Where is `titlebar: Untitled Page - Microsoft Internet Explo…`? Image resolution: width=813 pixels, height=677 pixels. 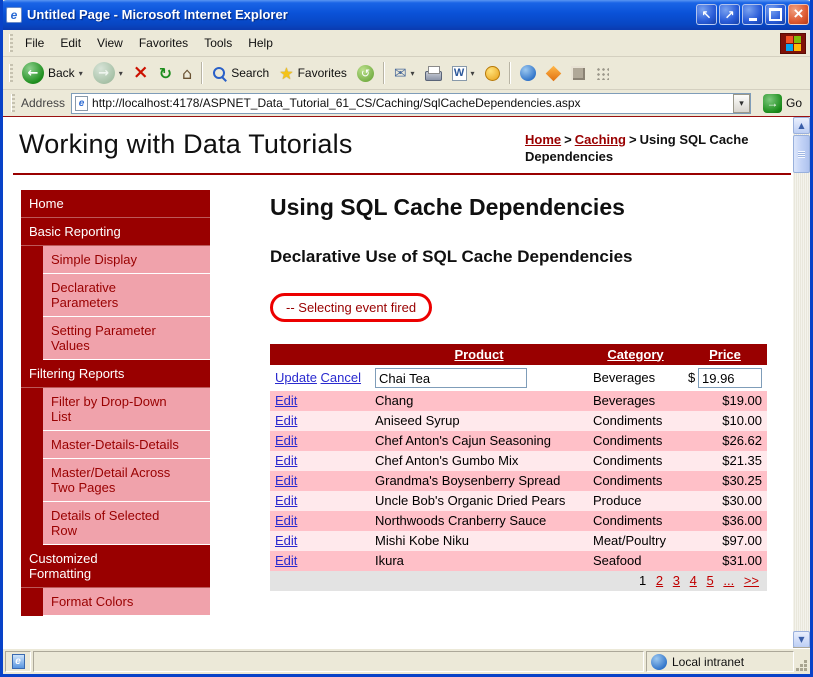
titlebar: Untitled Page - Microsoft Internet Explo… is located at coordinates (406, 15).